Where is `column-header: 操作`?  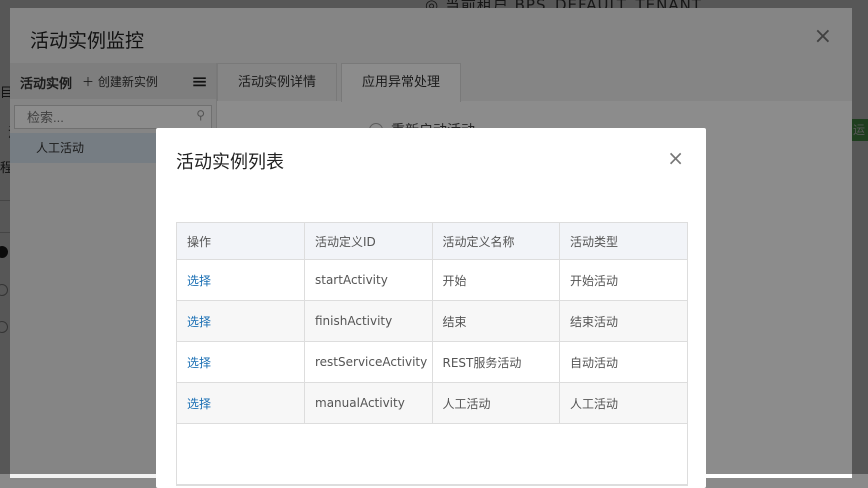
column-header: 操作 is located at coordinates (241, 241).